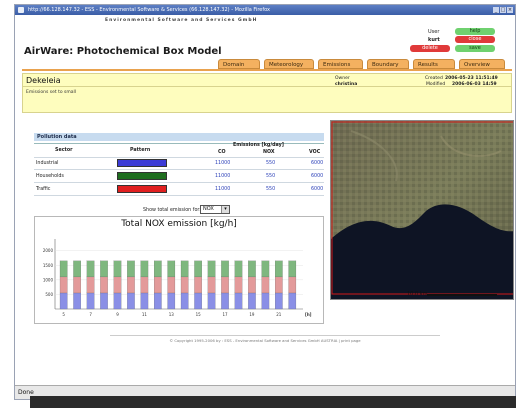 The image size is (516, 408). Describe the element at coordinates (258, 145) in the screenshot. I see `col-emissions: Emissions [kg/day]` at that location.